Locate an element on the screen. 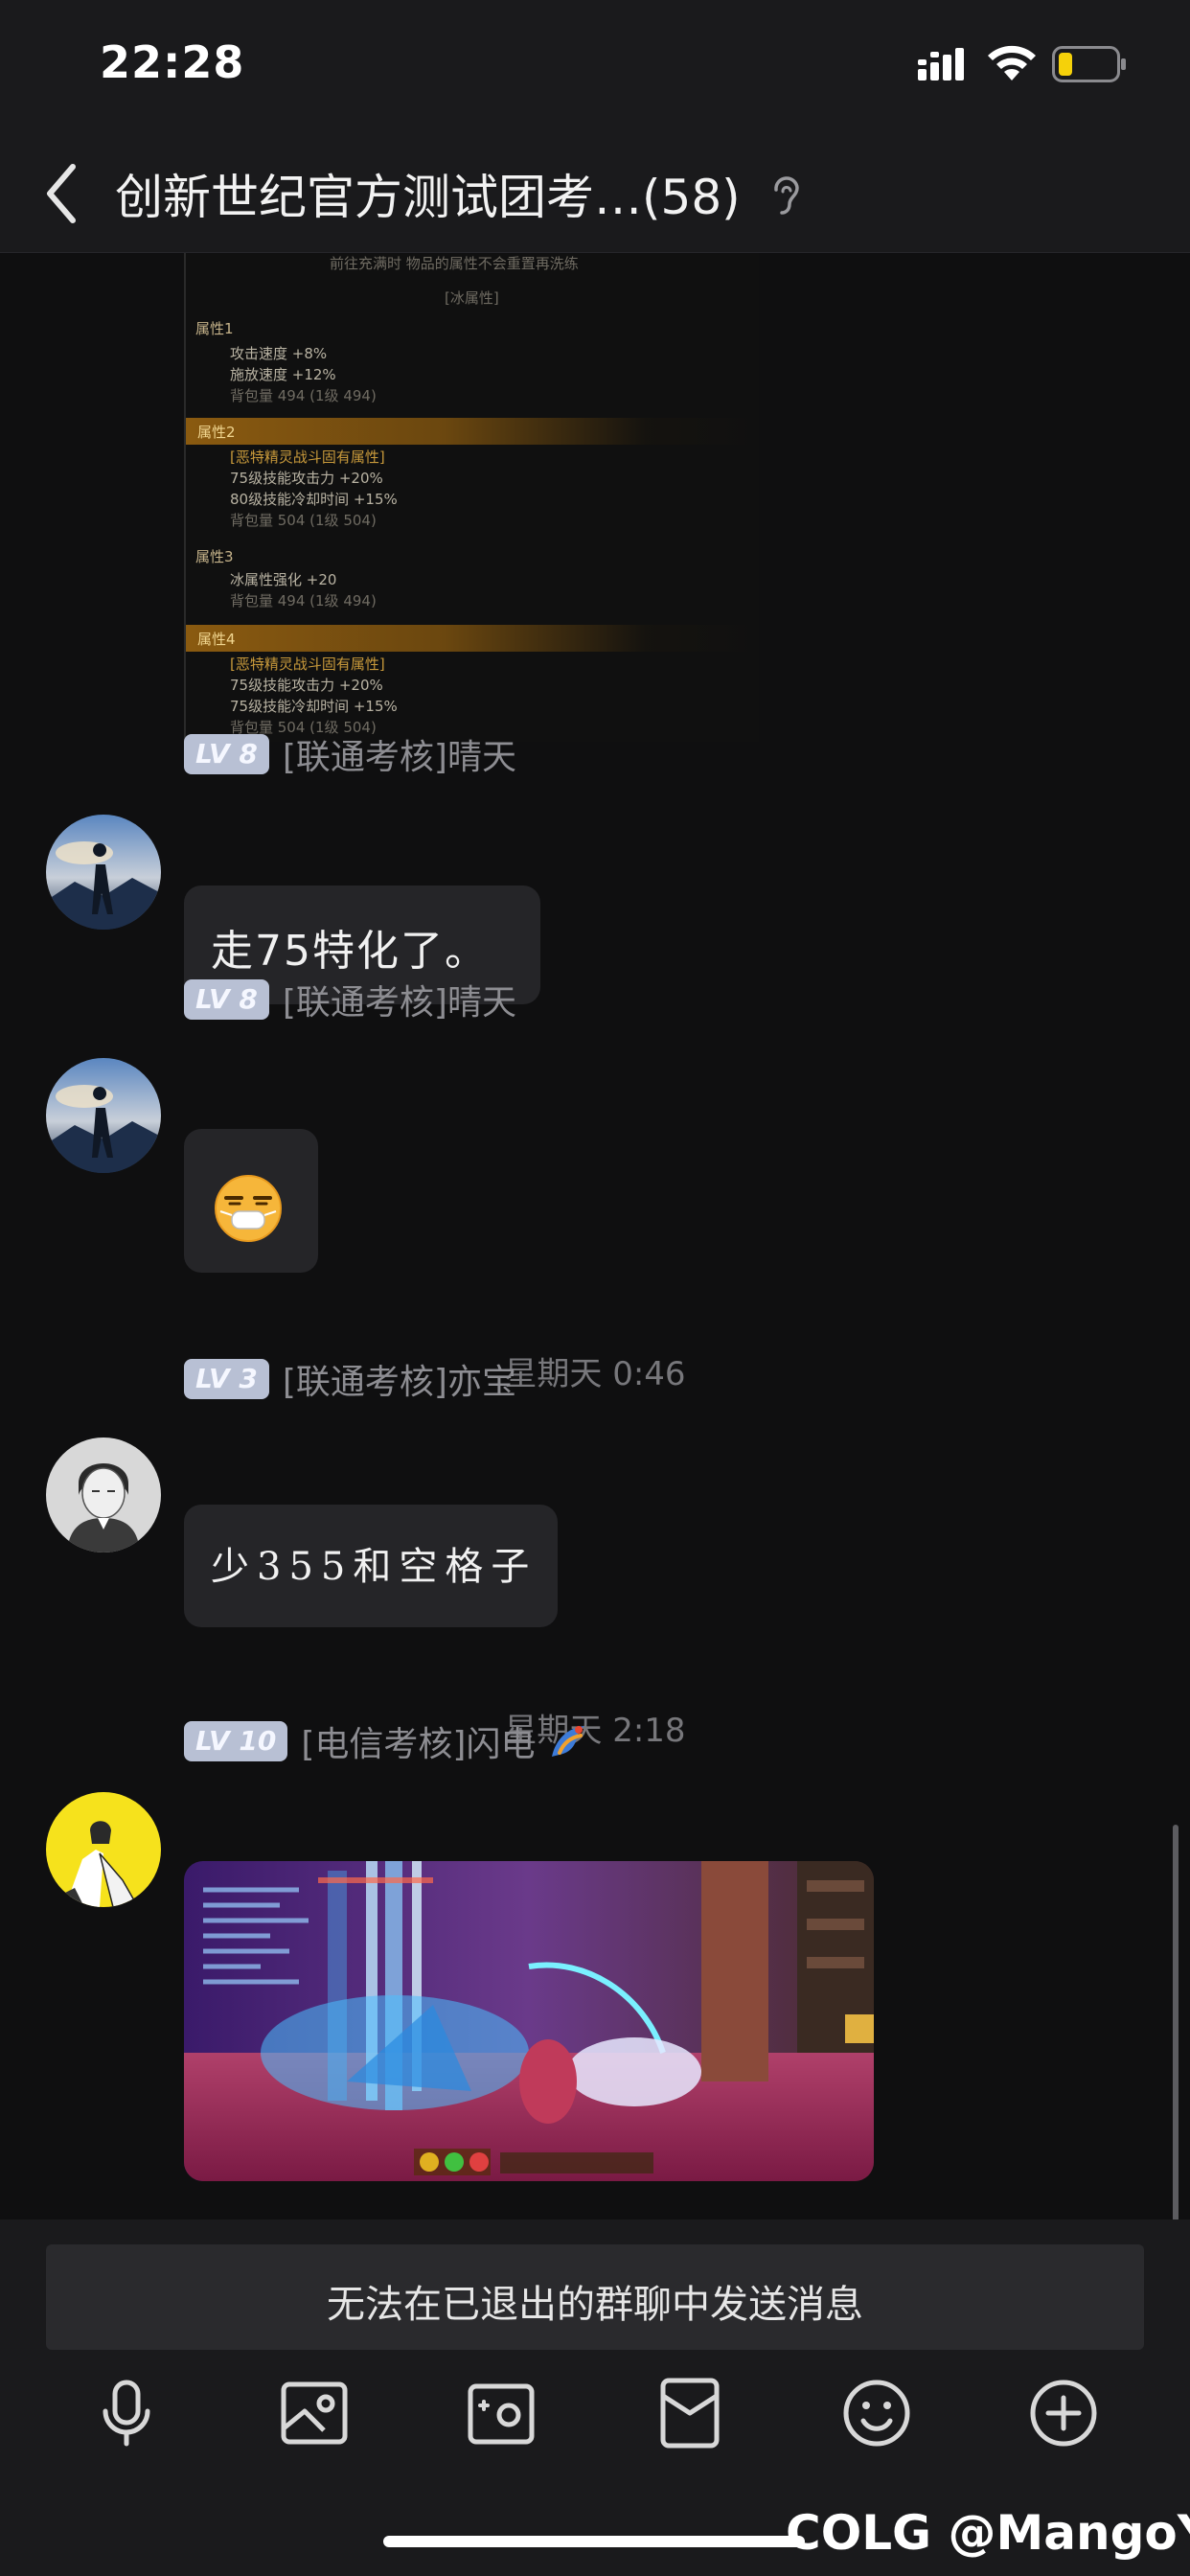  red-packet-icon is located at coordinates (690, 2413).